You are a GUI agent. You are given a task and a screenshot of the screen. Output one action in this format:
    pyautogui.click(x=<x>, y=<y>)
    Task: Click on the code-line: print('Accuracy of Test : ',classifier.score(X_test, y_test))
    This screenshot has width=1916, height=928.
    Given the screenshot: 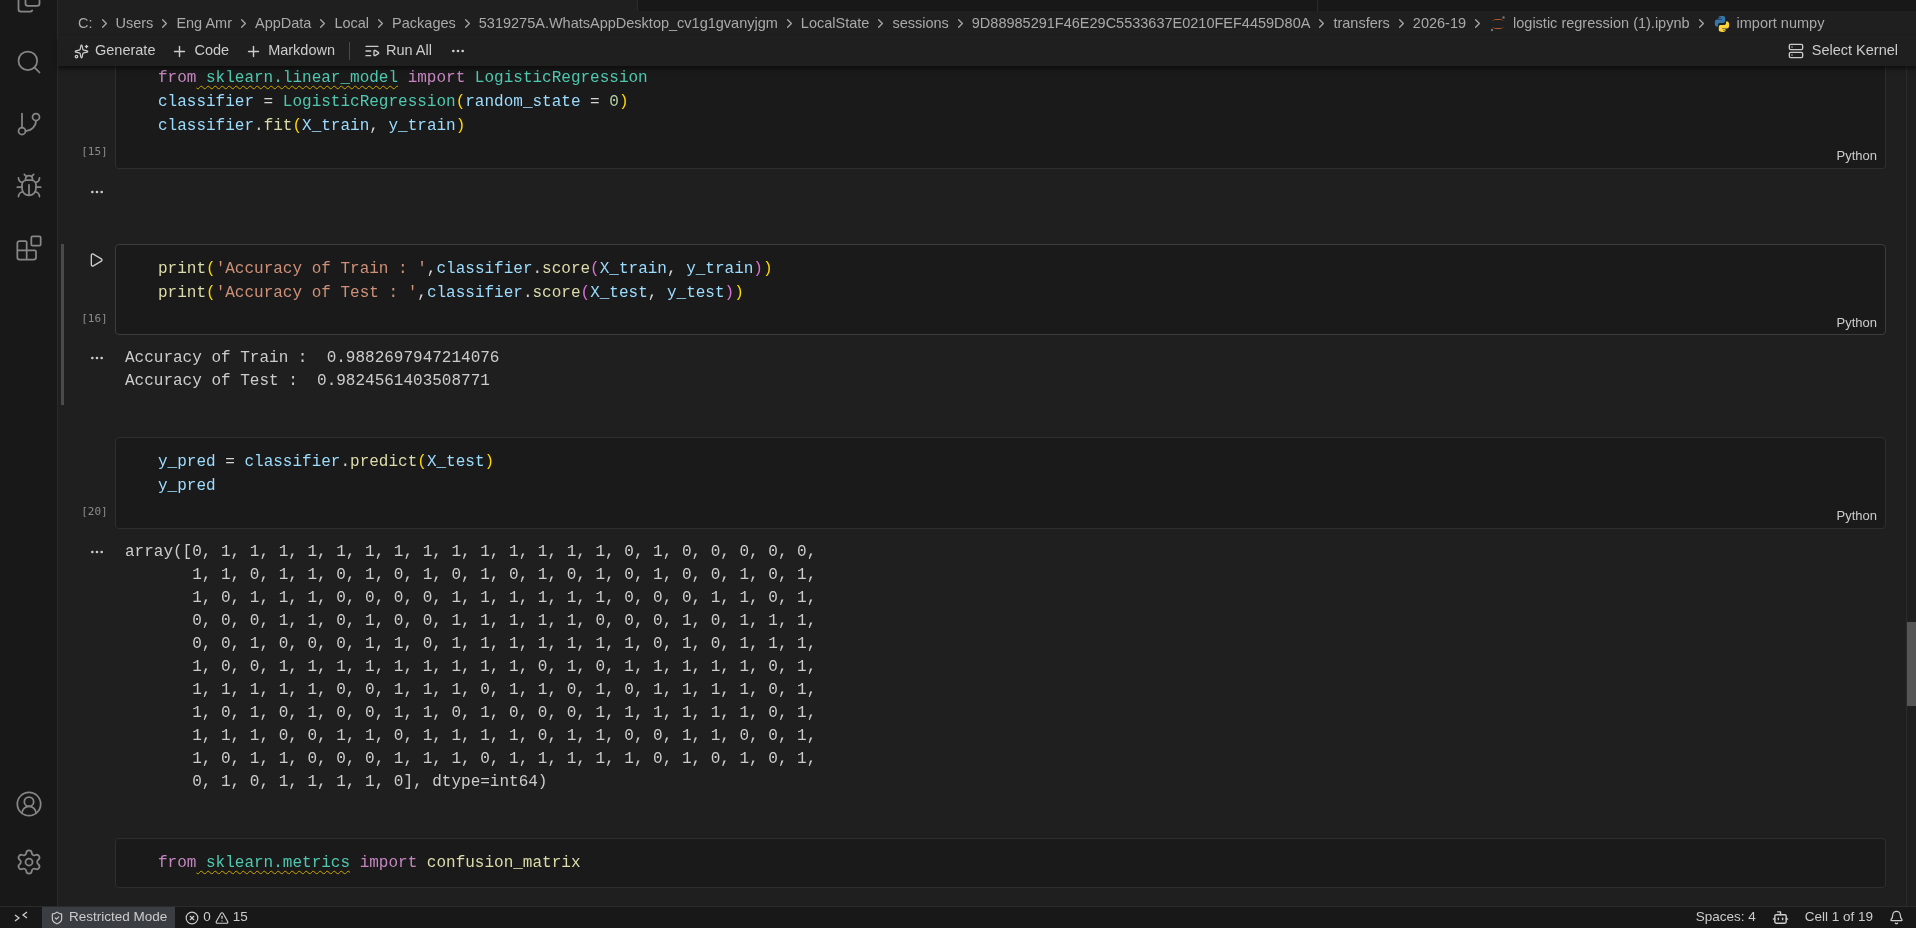 What is the action you would take?
    pyautogui.click(x=451, y=293)
    